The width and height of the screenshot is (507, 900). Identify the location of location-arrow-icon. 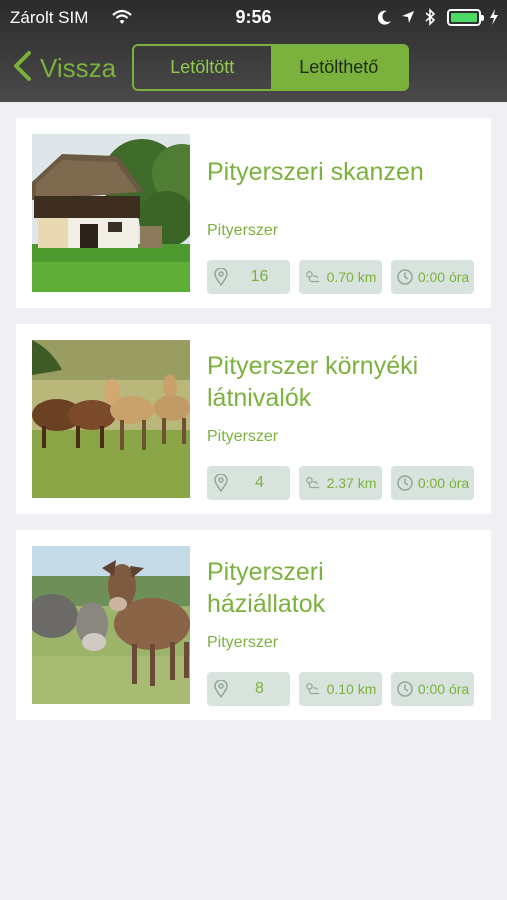
(408, 19).